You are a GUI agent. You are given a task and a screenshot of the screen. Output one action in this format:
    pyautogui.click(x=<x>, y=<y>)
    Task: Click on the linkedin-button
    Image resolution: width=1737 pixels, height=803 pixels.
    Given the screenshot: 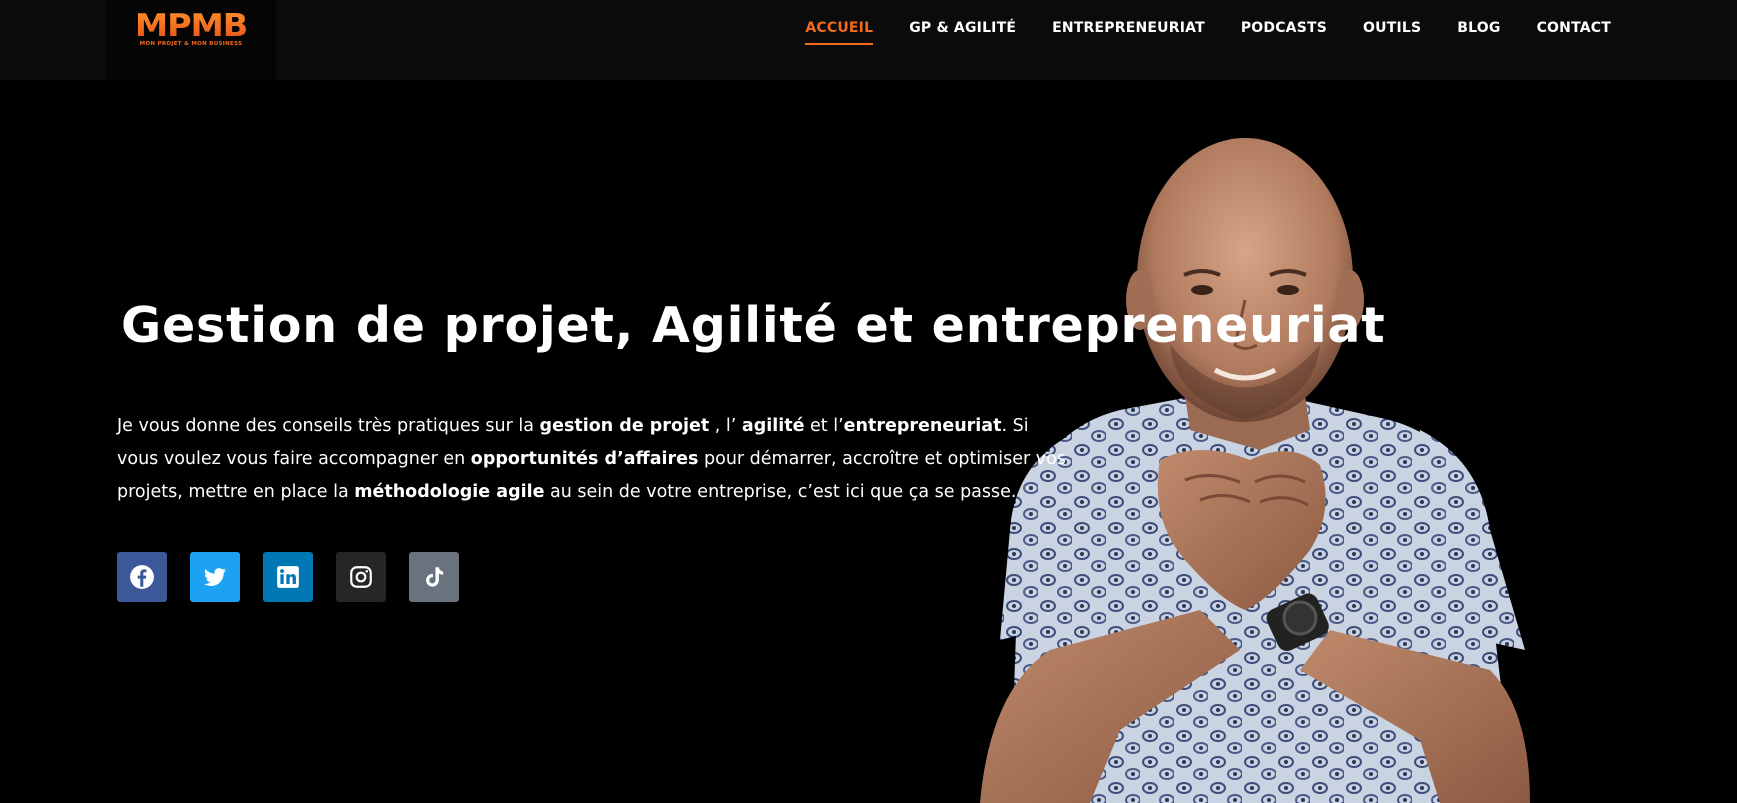 What is the action you would take?
    pyautogui.click(x=288, y=577)
    